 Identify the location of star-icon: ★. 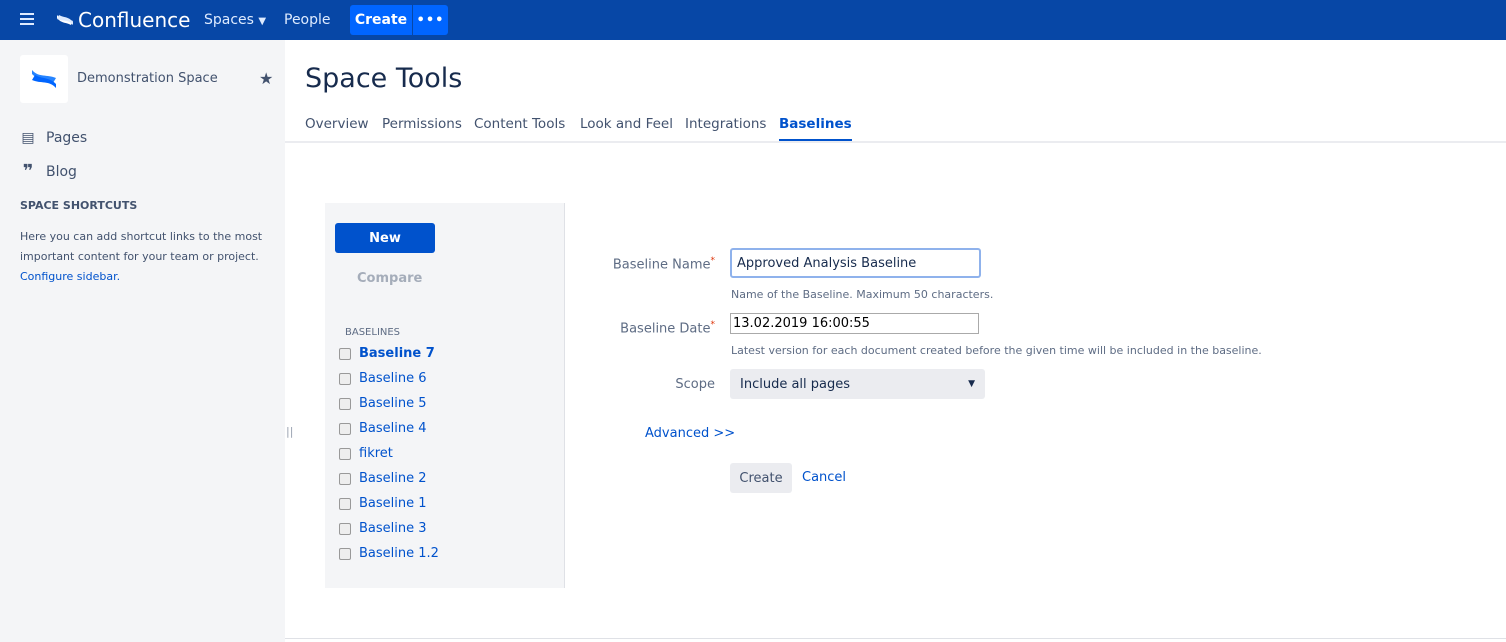
(266, 78).